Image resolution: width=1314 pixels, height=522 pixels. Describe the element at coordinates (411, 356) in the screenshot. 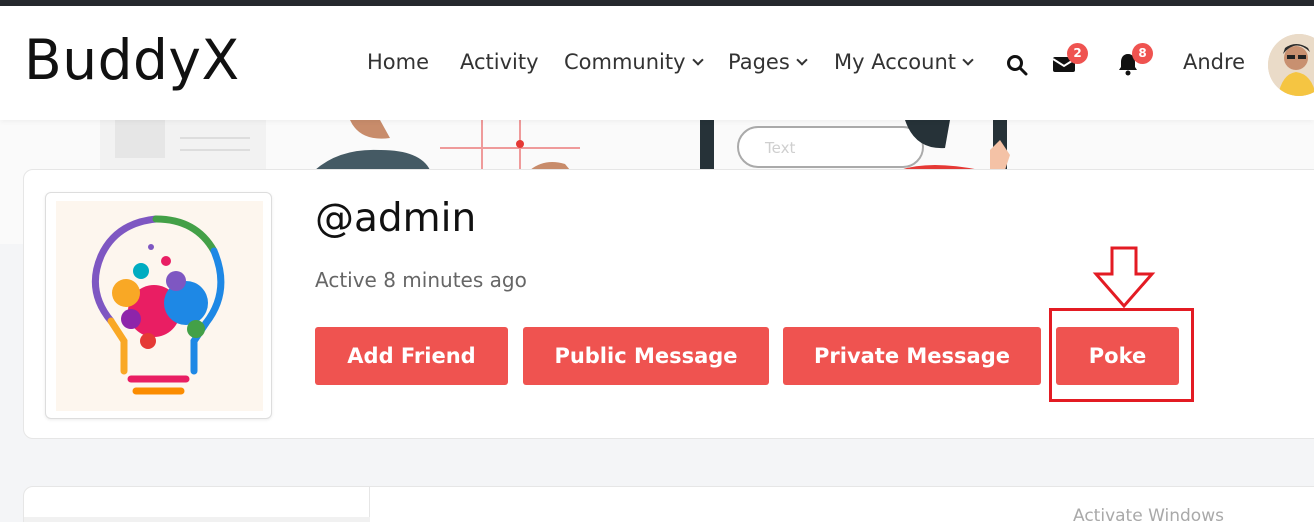

I see `add-friend-button: Add Friend` at that location.